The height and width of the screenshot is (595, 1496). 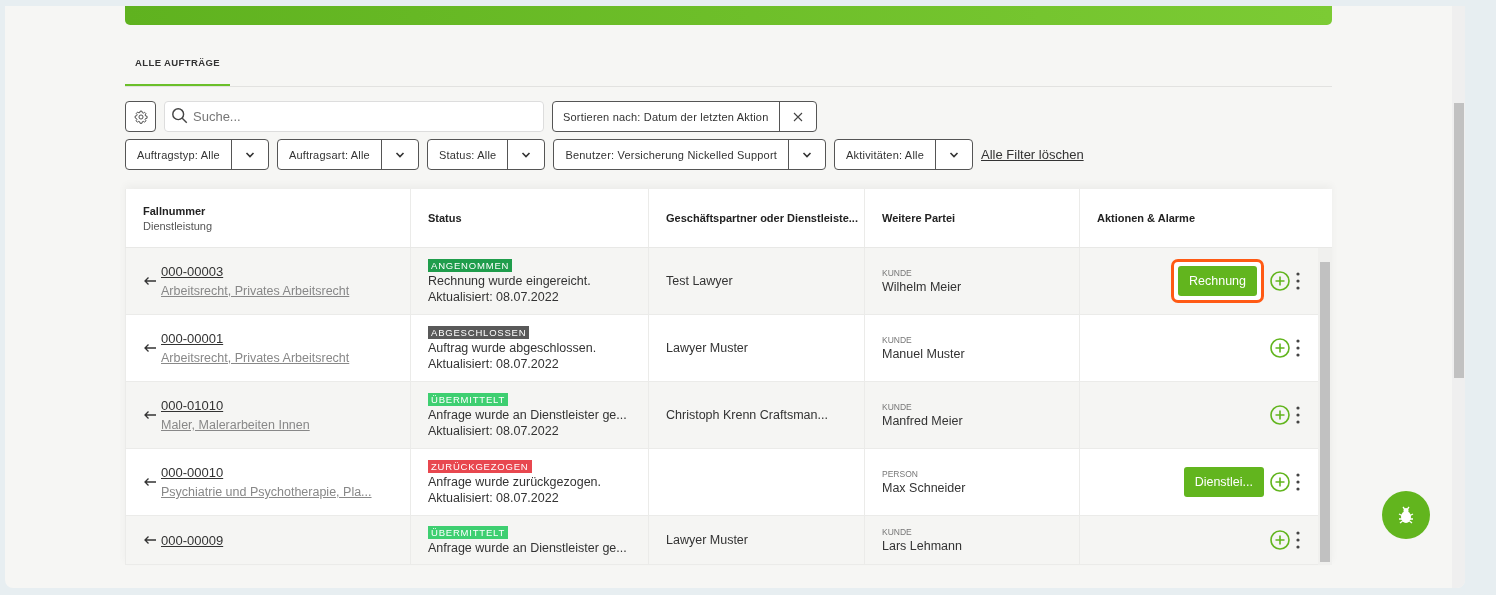 I want to click on status-message: Anfrage wurde zurückgezogen., so click(x=515, y=481).